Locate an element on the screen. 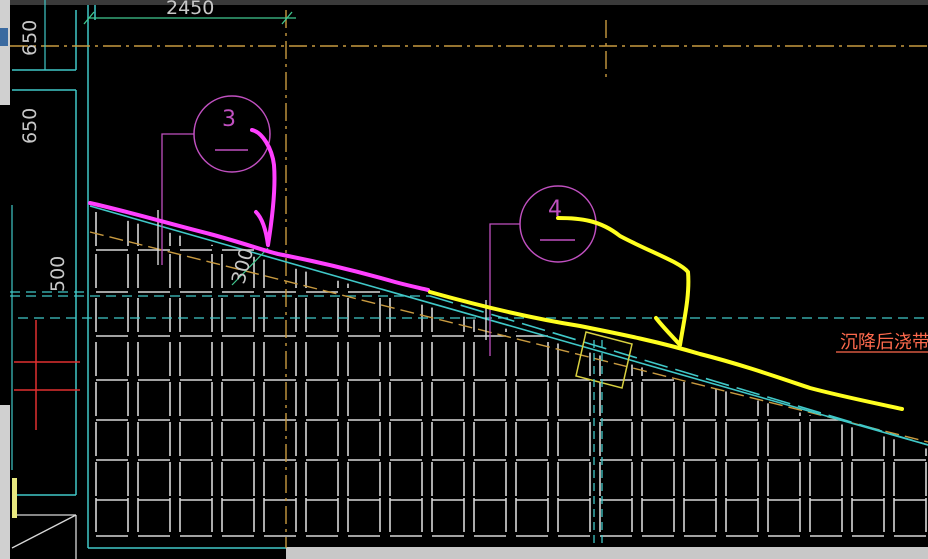  magenta-annotation is located at coordinates (259, 210).